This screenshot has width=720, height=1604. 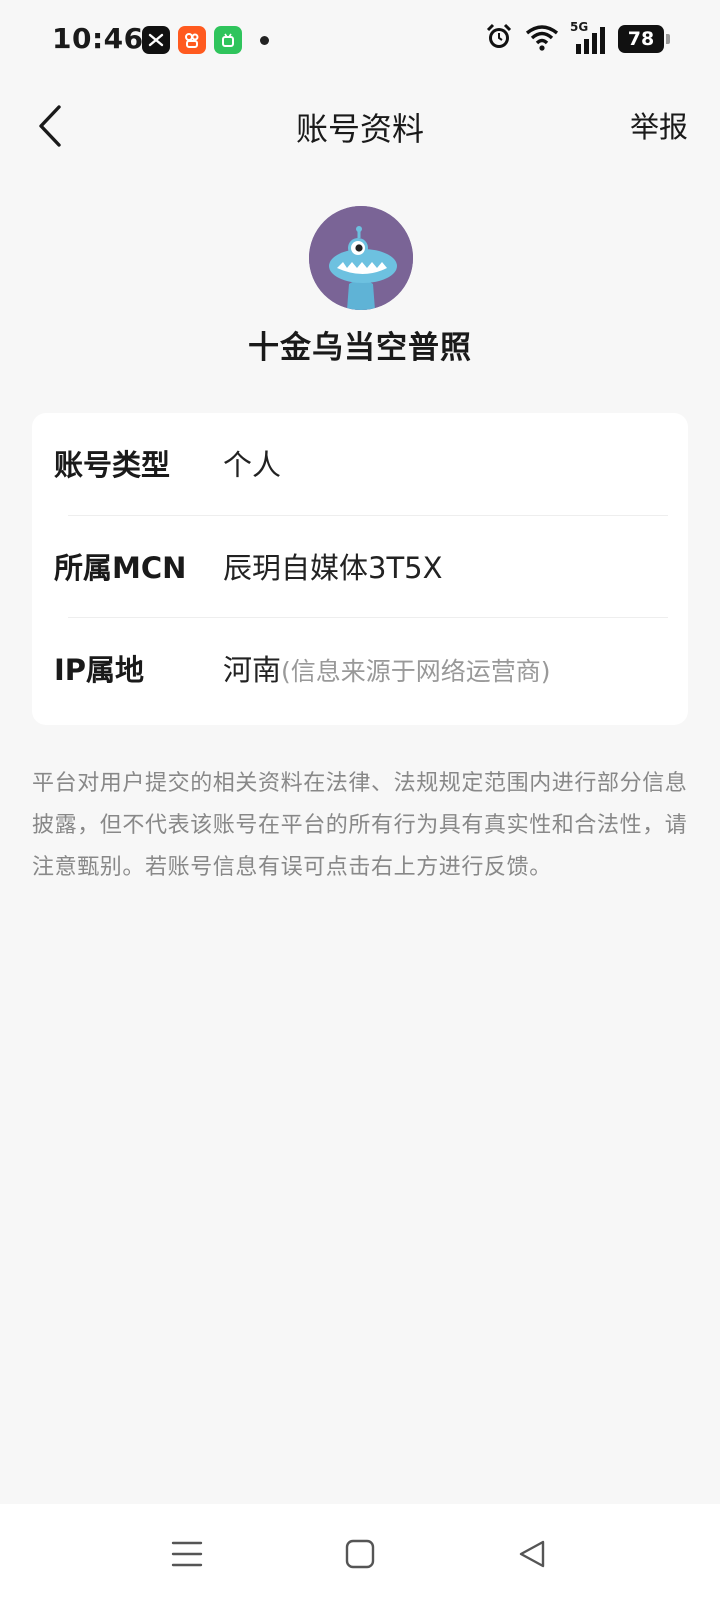 I want to click on system-nav-bar, so click(x=360, y=1554).